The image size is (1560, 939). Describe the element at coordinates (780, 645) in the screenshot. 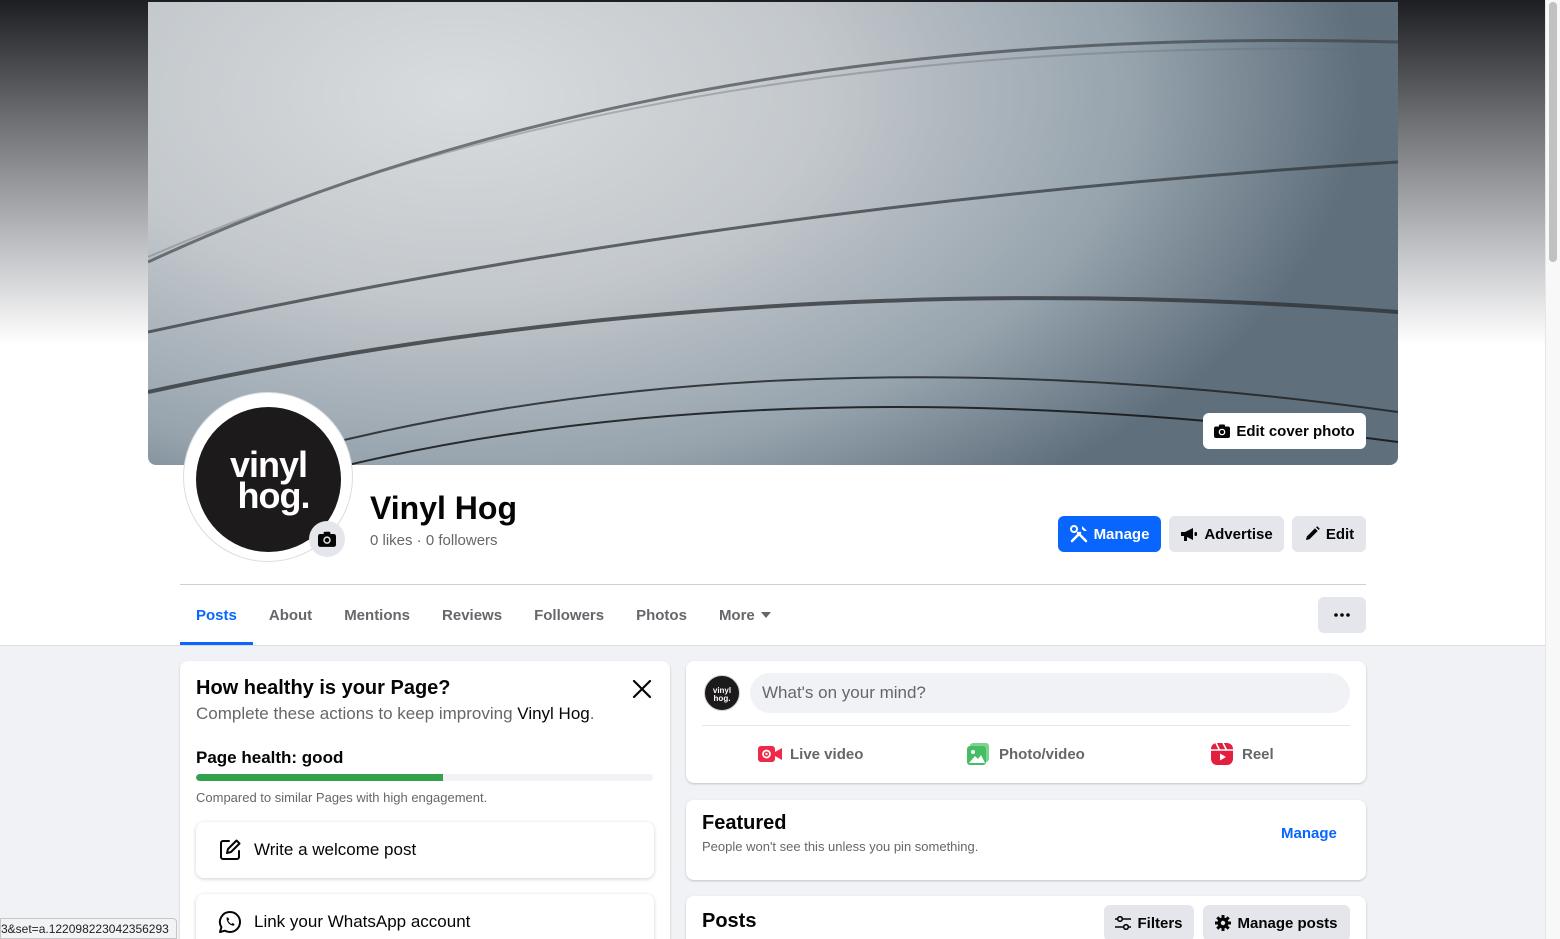

I see `header-bottom-border` at that location.